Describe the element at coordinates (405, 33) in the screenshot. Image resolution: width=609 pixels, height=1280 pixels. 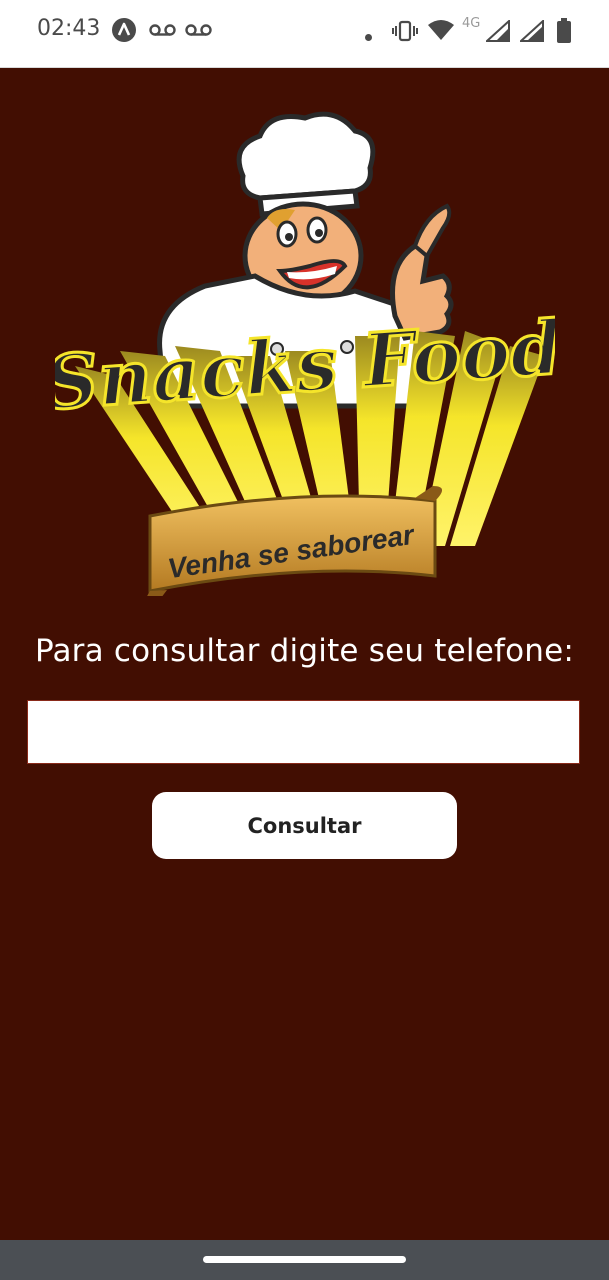
I see `vibrate-icon` at that location.